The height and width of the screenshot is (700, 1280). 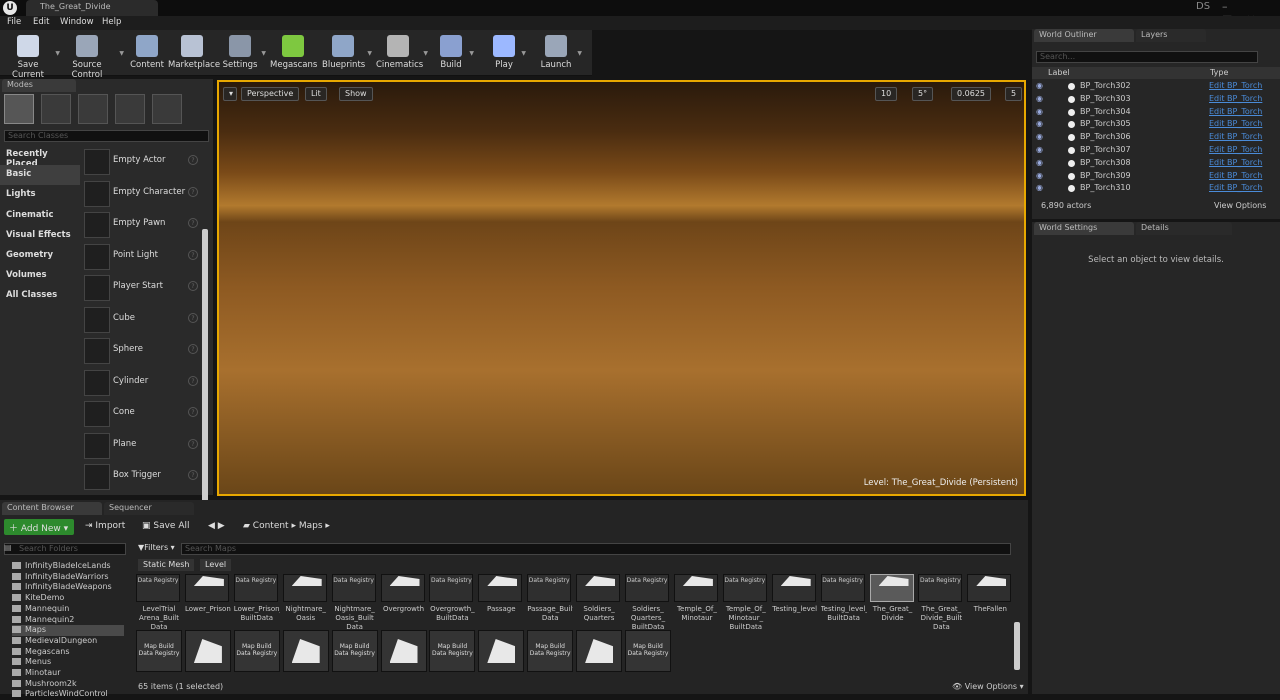 I want to click on place-mode-icon, so click(x=19, y=109).